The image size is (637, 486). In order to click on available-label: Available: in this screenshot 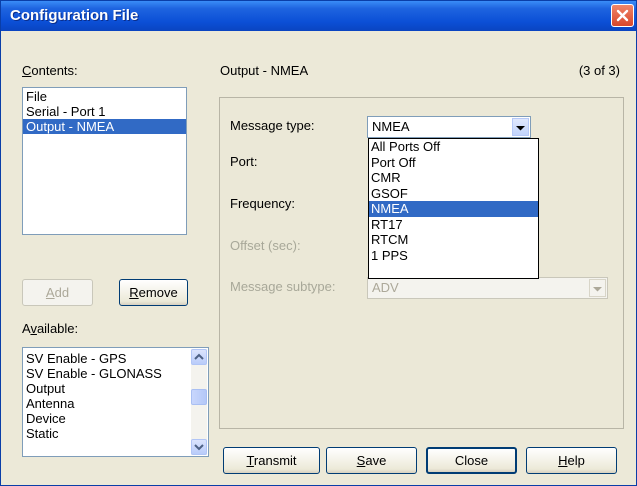, I will do `click(50, 328)`.